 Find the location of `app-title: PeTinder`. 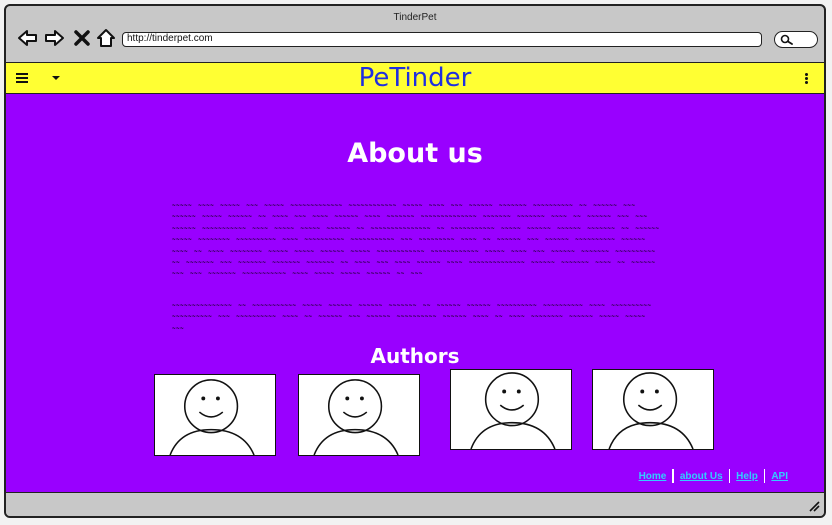

app-title: PeTinder is located at coordinates (415, 78).